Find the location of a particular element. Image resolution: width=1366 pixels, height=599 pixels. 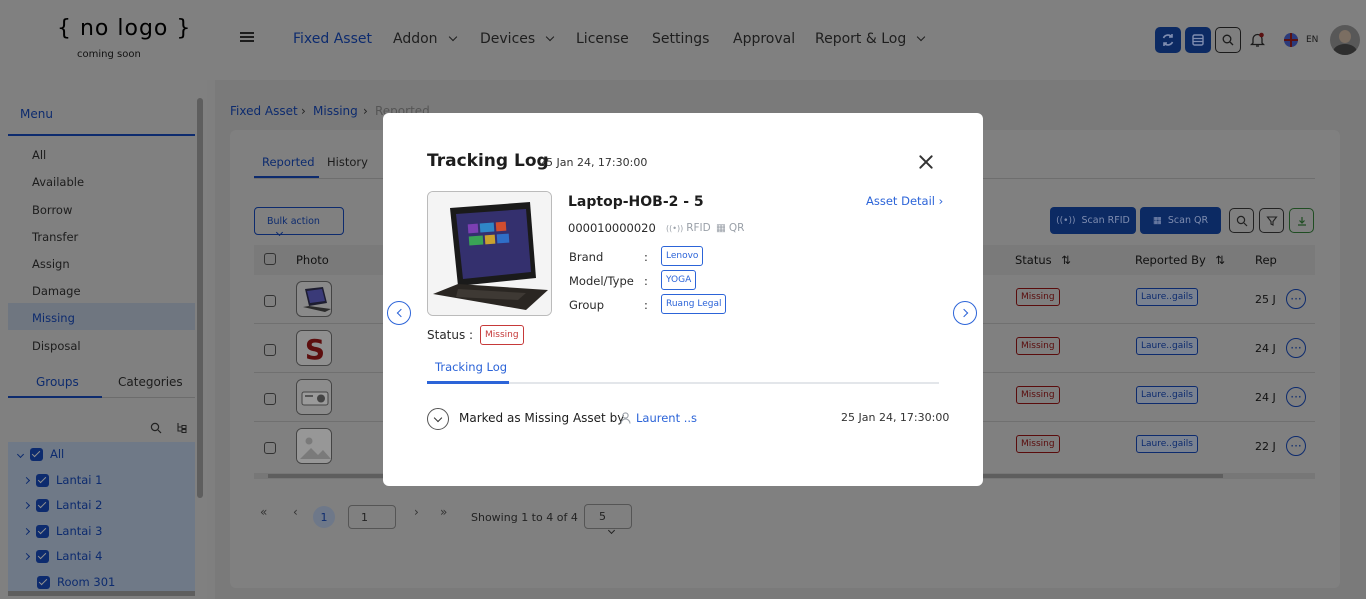

previous-page-icon: ‹ is located at coordinates (295, 512).